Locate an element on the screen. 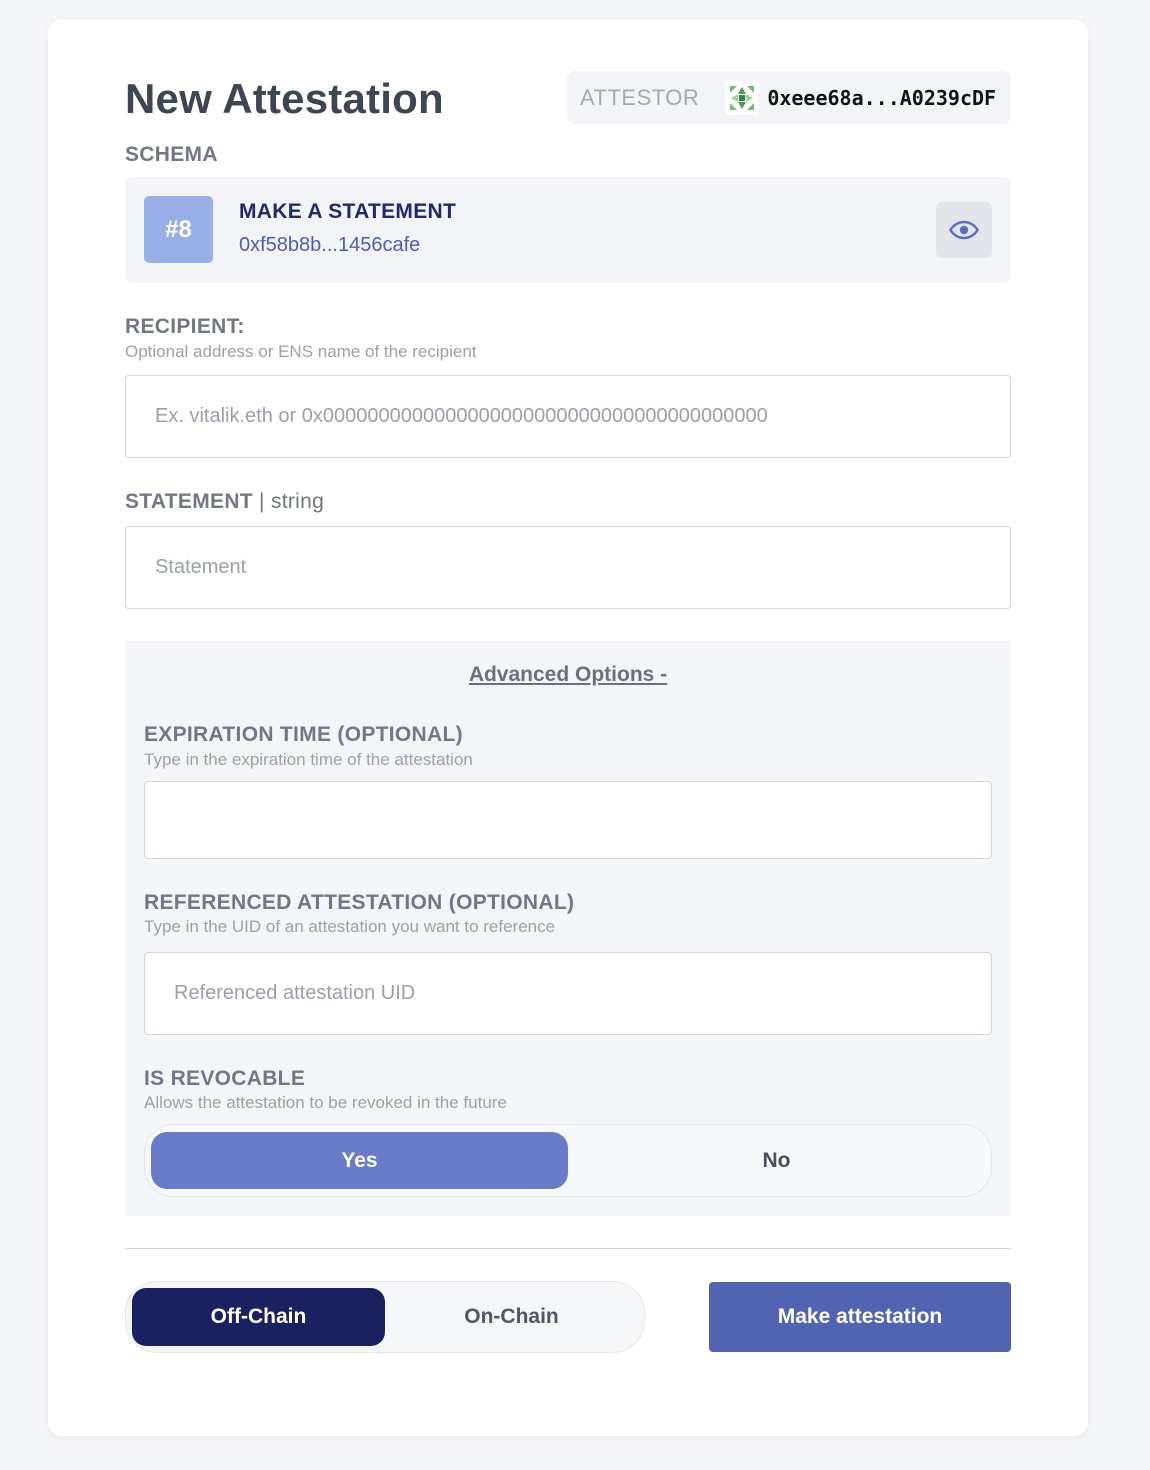 Image resolution: width=1150 pixels, height=1470 pixels. revocable-label: IS REVOCABLE is located at coordinates (225, 1078).